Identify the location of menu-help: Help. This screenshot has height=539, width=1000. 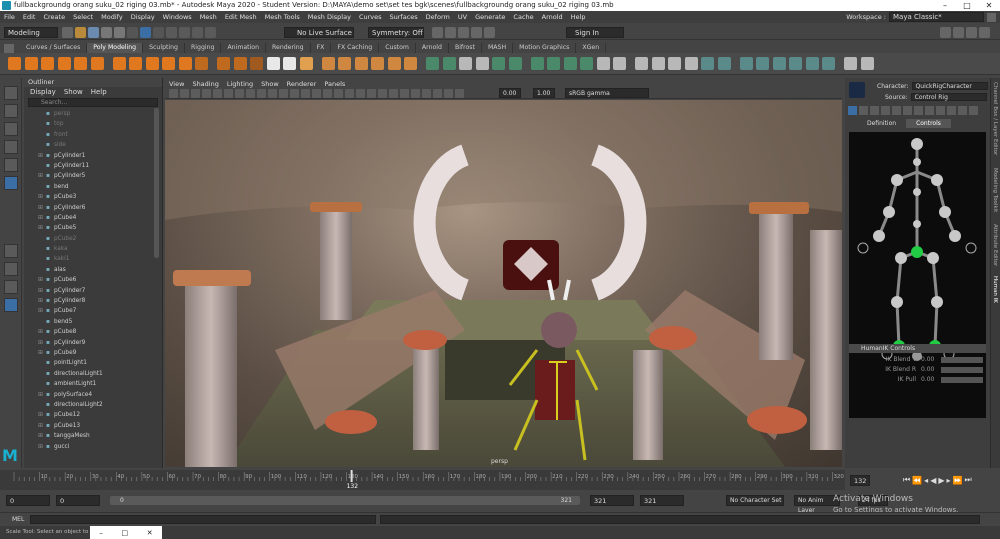
(578, 17).